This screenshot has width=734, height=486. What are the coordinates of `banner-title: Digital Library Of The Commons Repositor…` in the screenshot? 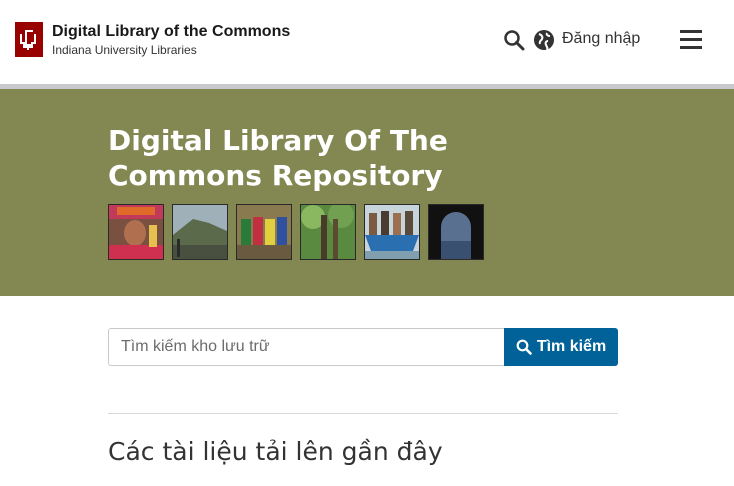 It's located at (278, 158).